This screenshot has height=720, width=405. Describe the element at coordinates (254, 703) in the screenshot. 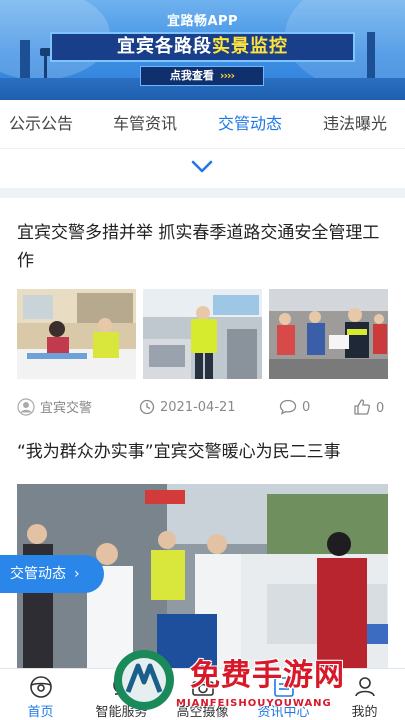

I see `watermark-subtext: MIANFEISHOUYOUWANG` at that location.